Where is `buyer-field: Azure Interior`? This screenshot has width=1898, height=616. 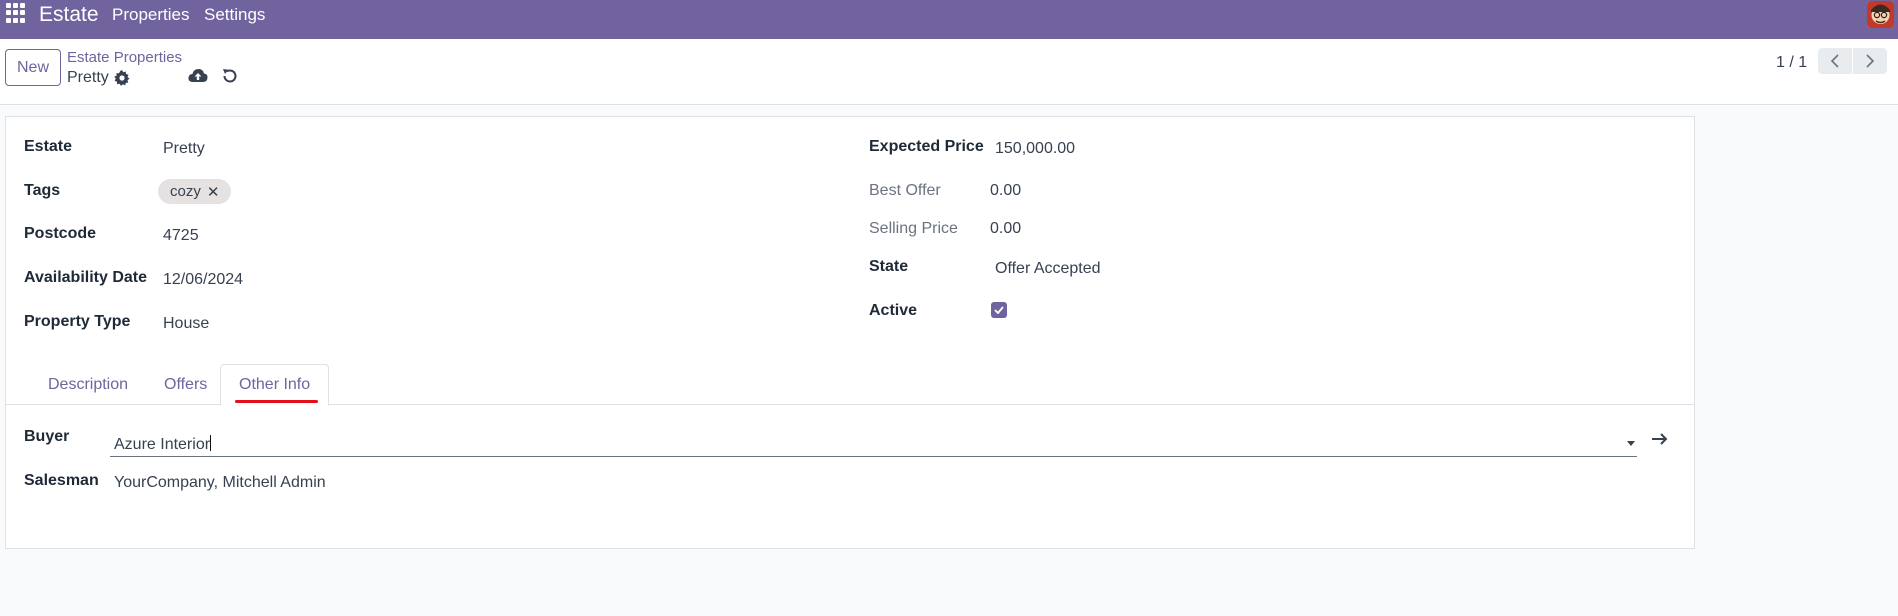
buyer-field: Azure Interior is located at coordinates (873, 443).